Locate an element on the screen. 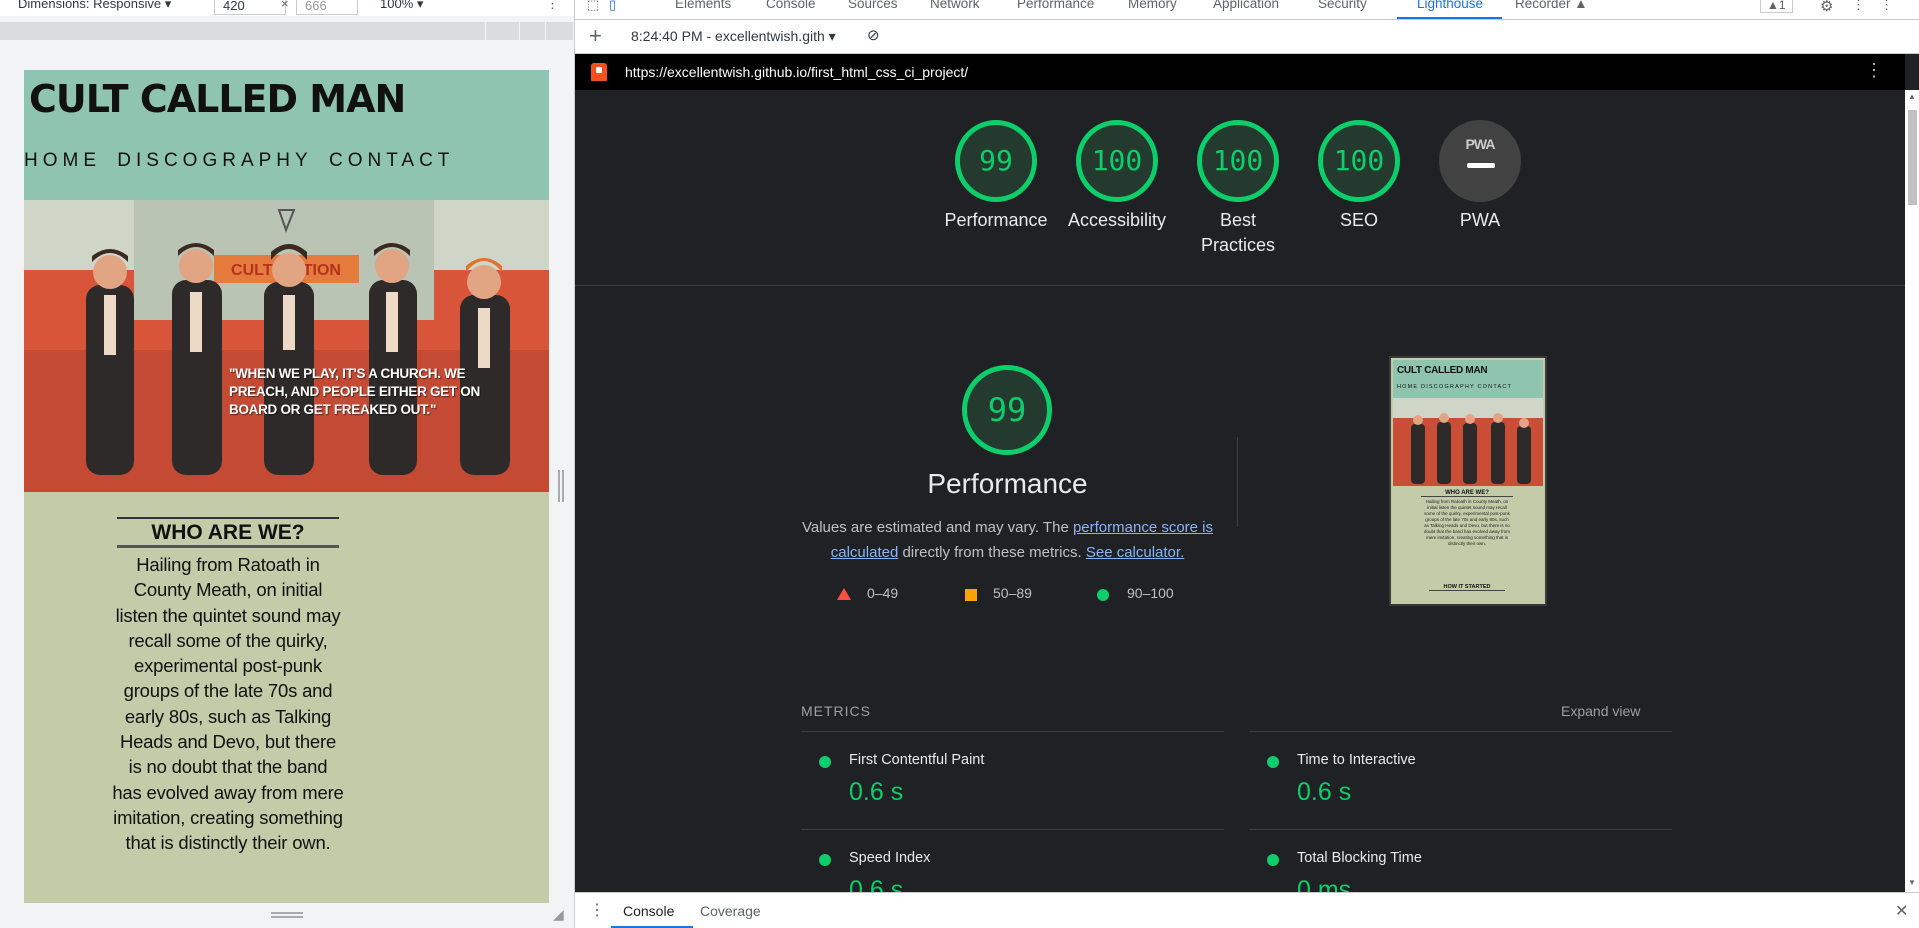 This screenshot has width=1919, height=928. tab-lighthouse: Lighthouse is located at coordinates (1450, 5).